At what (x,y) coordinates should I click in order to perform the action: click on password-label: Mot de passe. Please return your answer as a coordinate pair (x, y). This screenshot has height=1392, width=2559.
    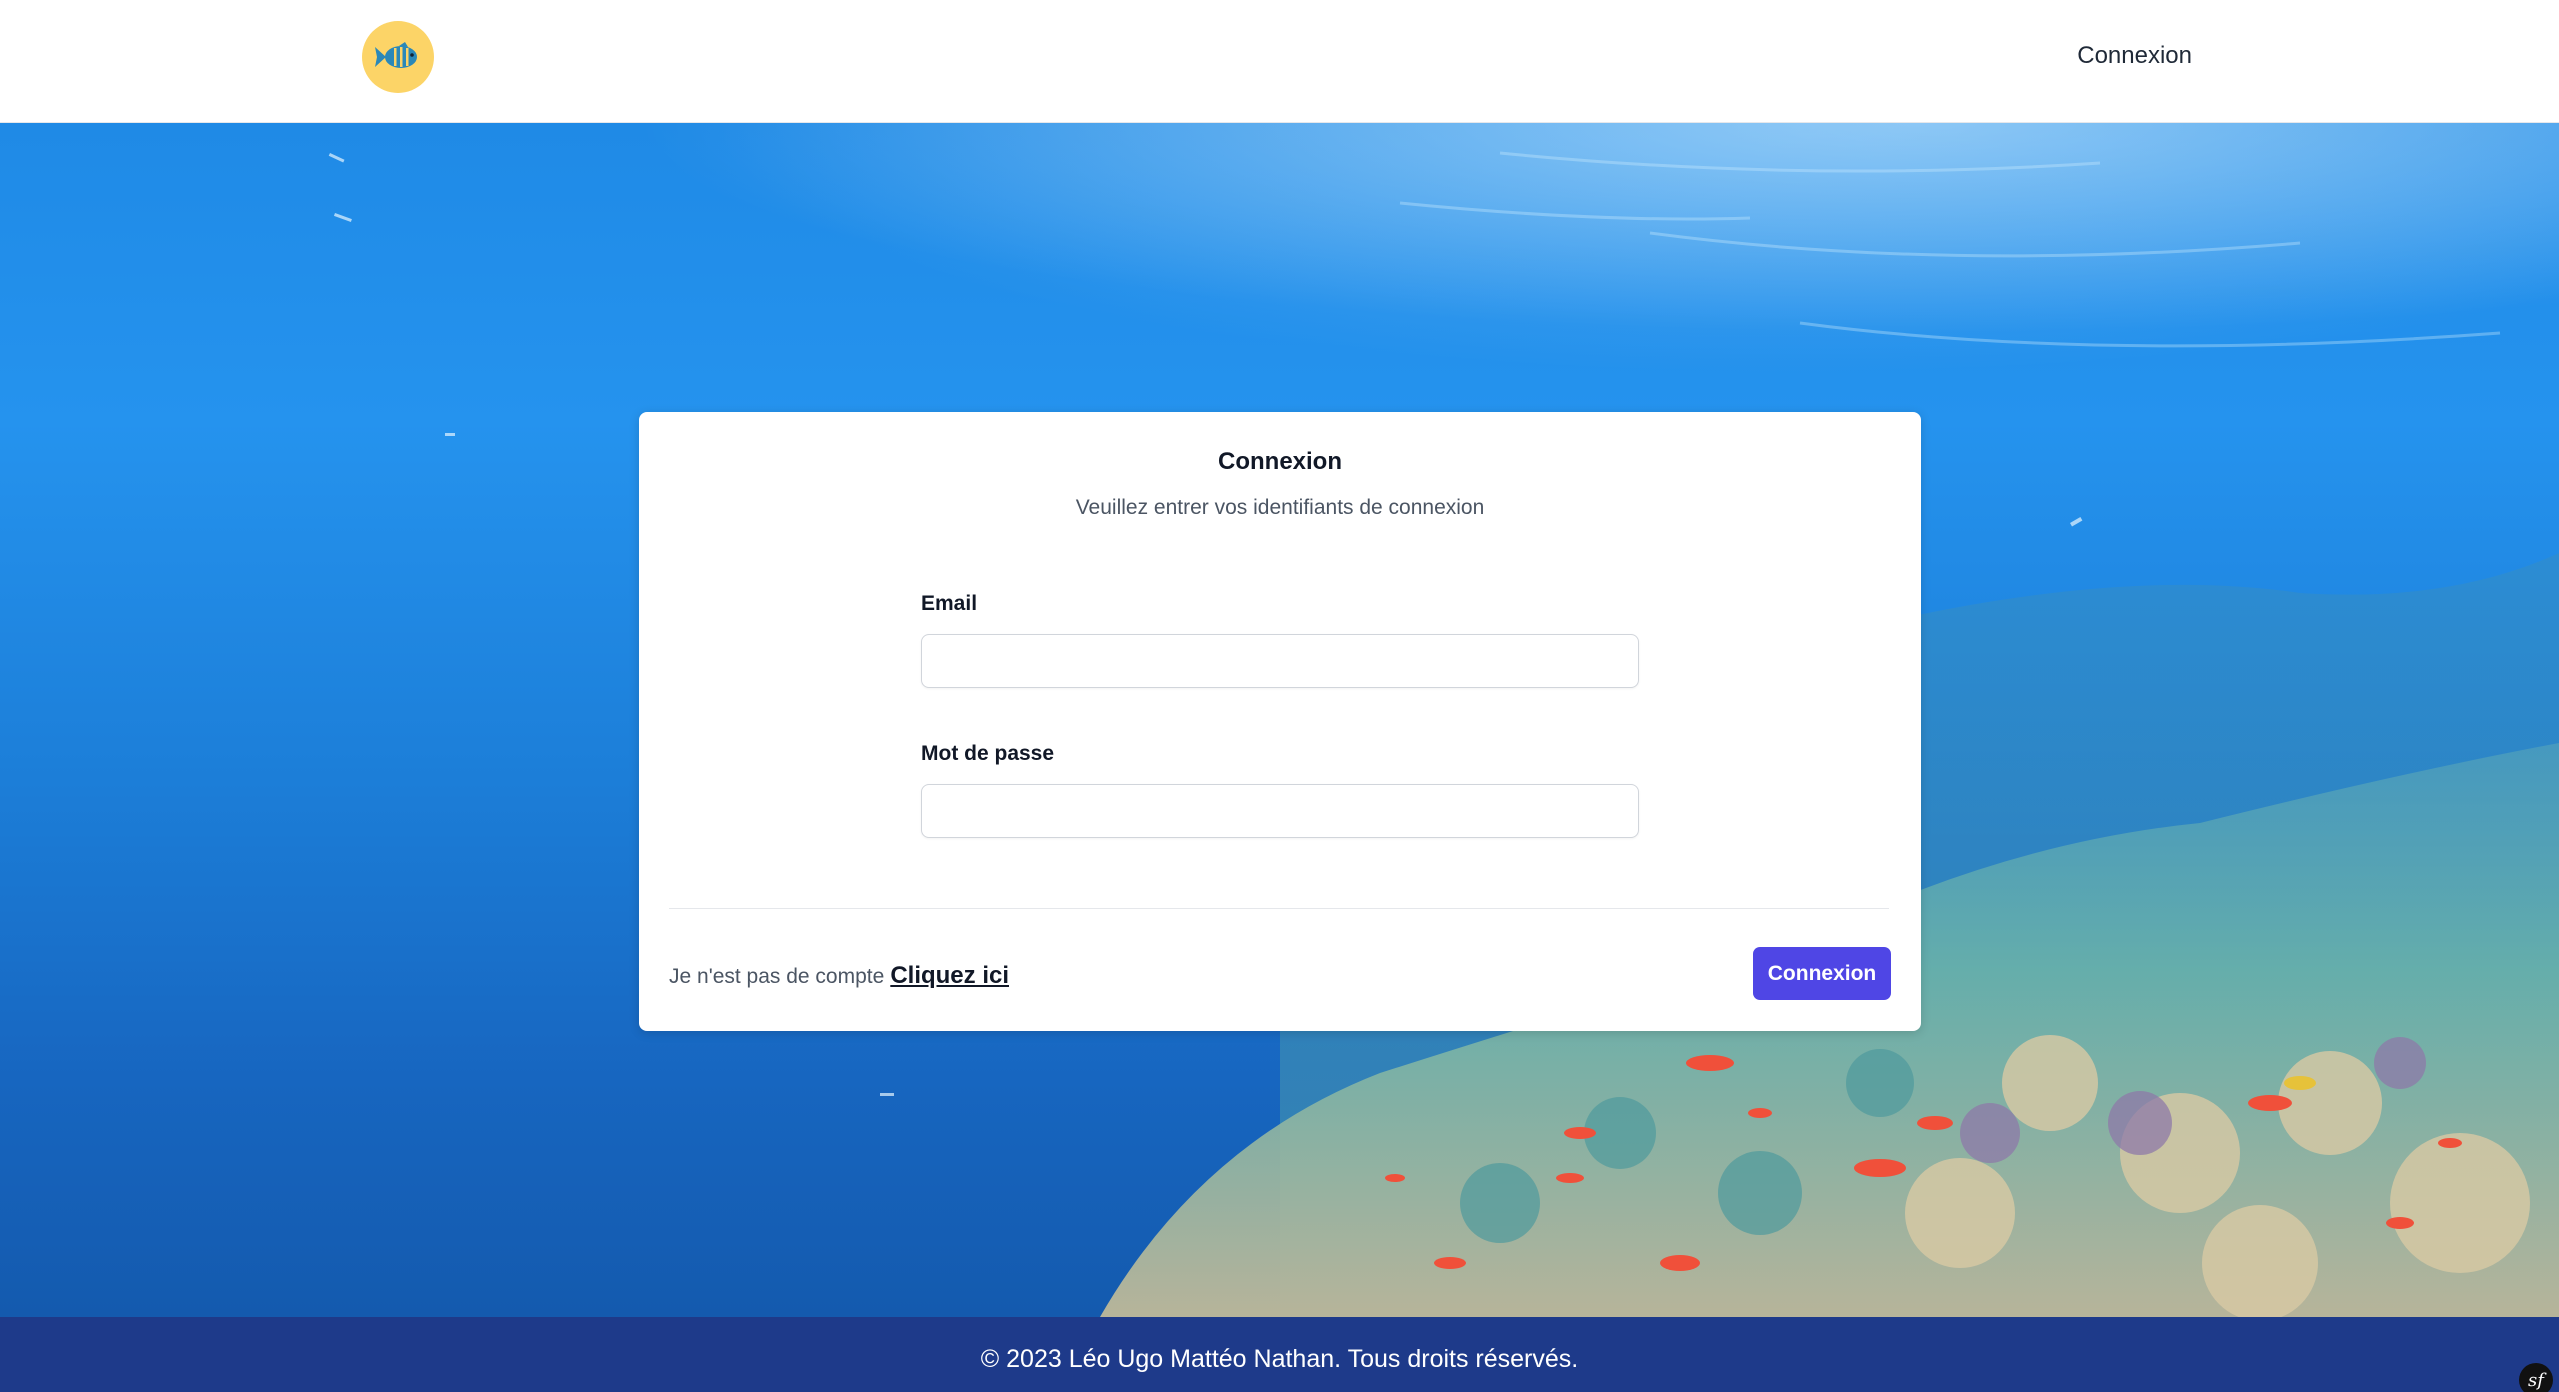
    Looking at the image, I should click on (988, 753).